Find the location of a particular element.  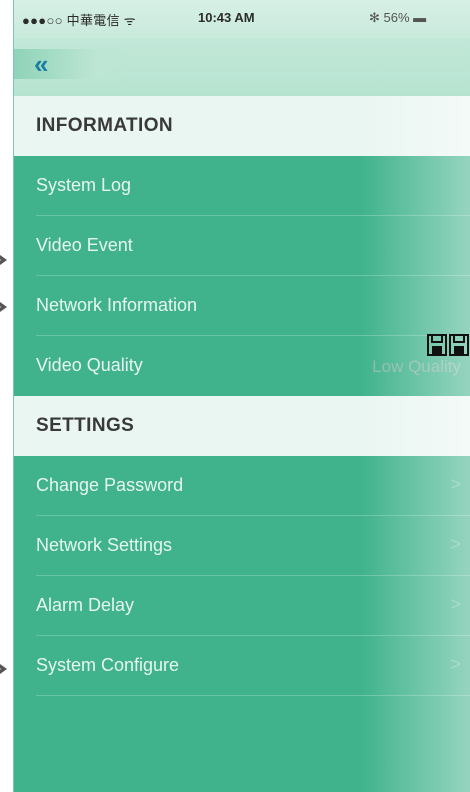

list-item-video-event: Video Event is located at coordinates (242, 246).